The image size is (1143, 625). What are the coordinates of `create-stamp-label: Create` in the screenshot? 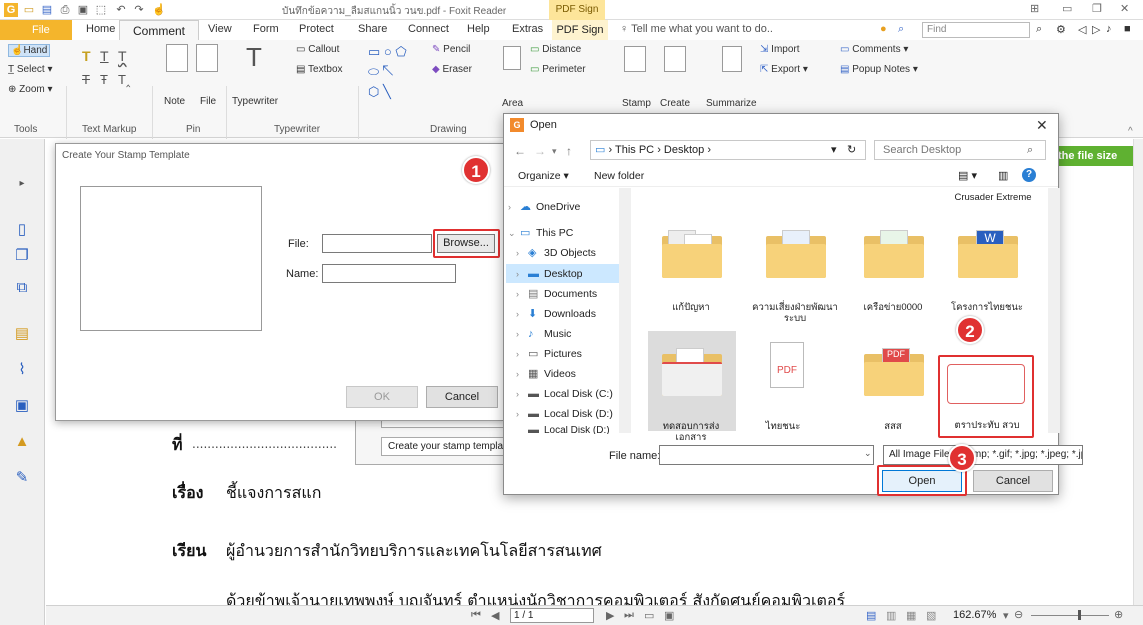 It's located at (675, 103).